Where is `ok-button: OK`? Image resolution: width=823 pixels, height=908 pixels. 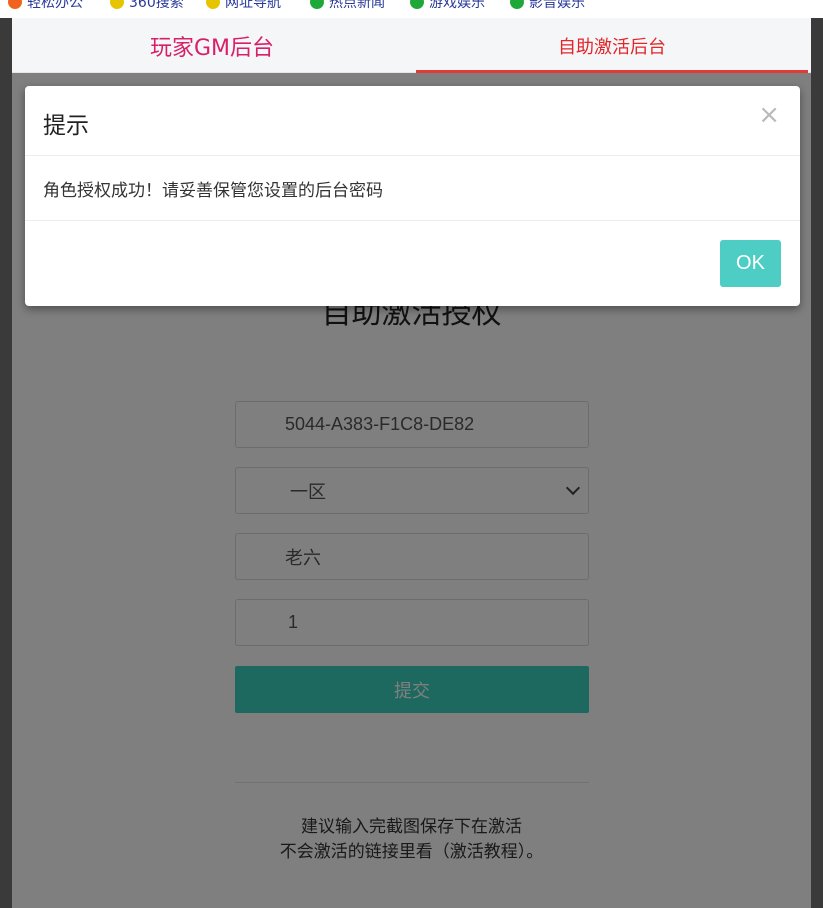 ok-button: OK is located at coordinates (750, 263).